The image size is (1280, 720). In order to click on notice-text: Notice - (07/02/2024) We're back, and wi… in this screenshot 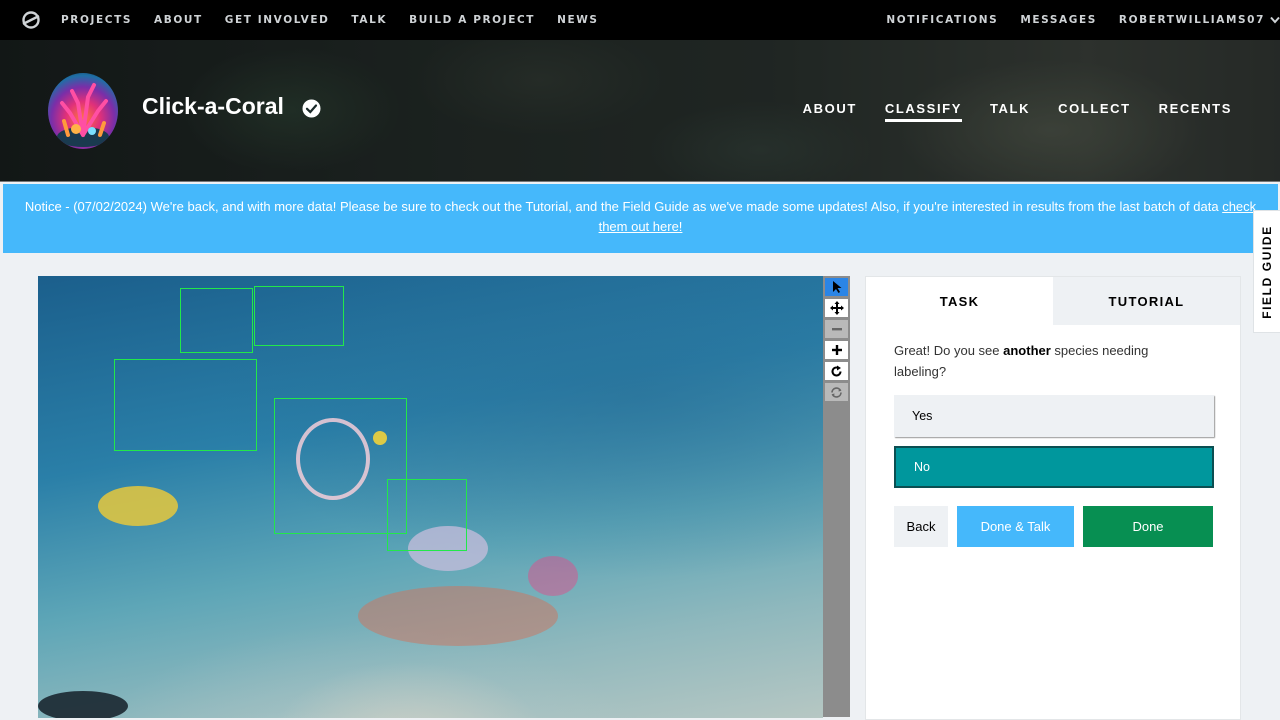, I will do `click(623, 206)`.